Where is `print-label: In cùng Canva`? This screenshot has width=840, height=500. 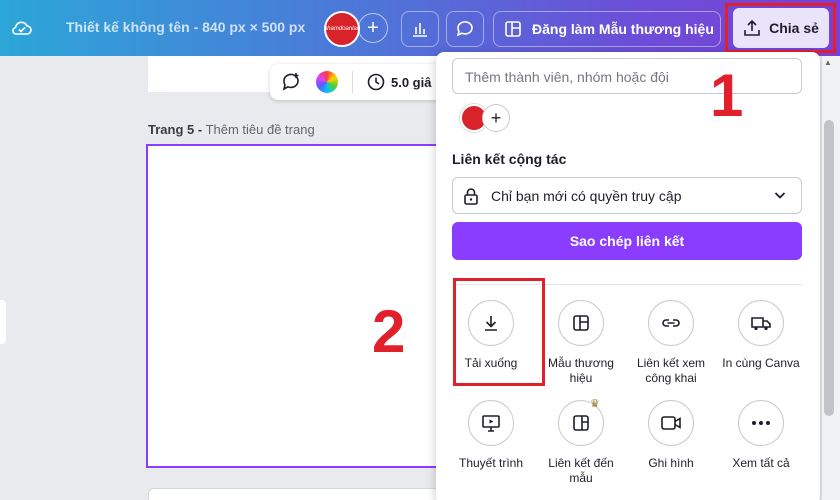 print-label: In cùng Canva is located at coordinates (761, 363).